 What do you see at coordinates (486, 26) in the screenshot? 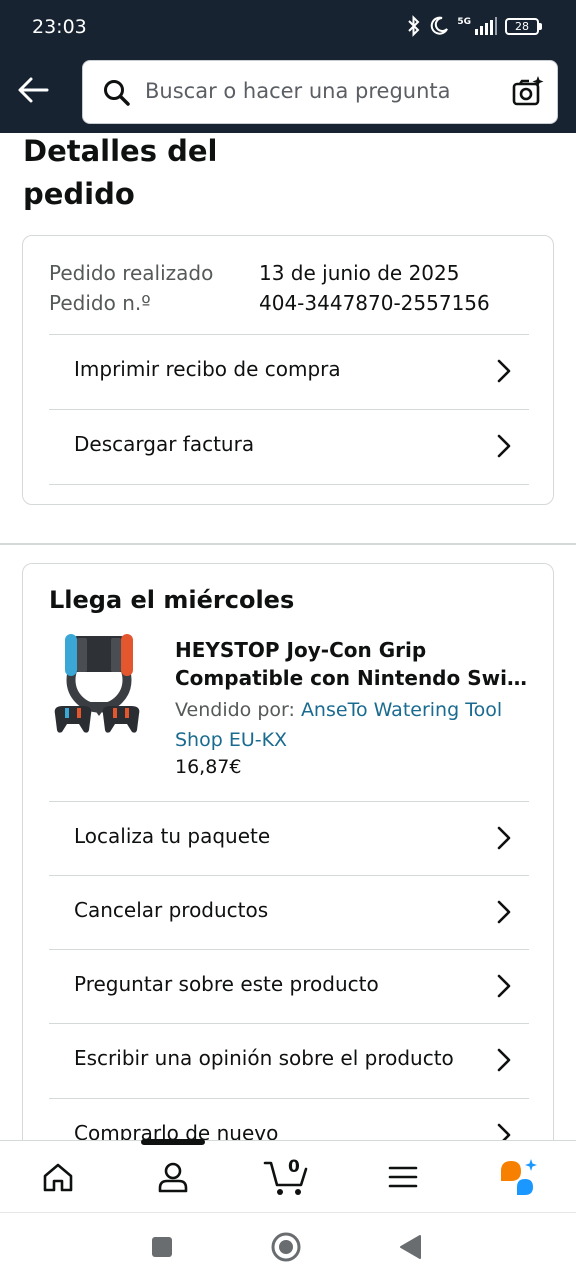
I see `signal-icon` at bounding box center [486, 26].